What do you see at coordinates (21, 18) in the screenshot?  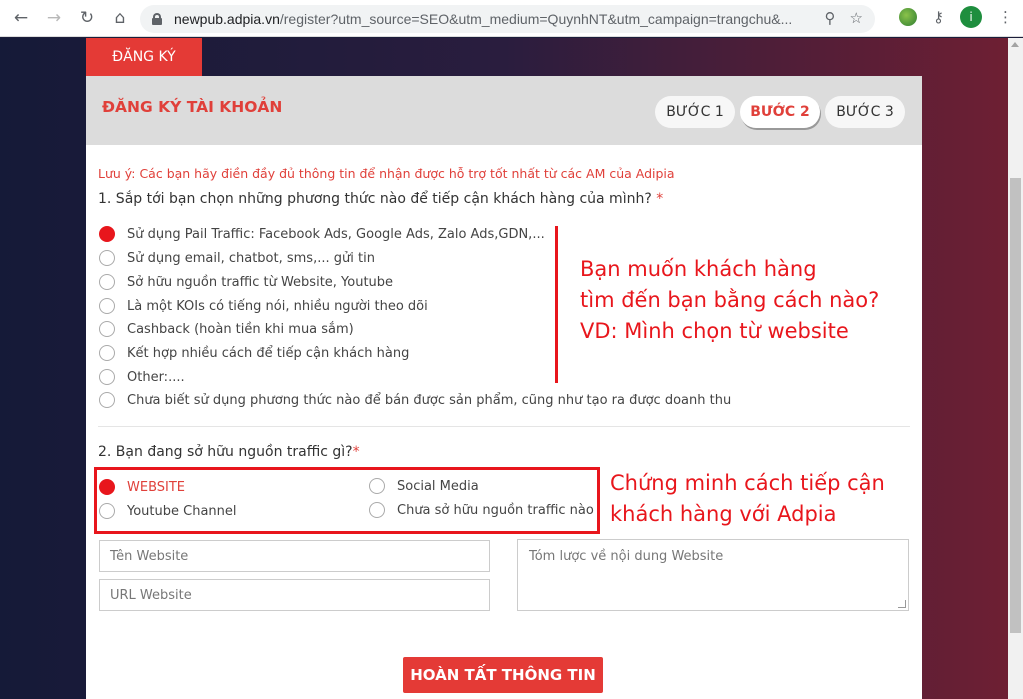 I see `back-arrow-icon: ←` at bounding box center [21, 18].